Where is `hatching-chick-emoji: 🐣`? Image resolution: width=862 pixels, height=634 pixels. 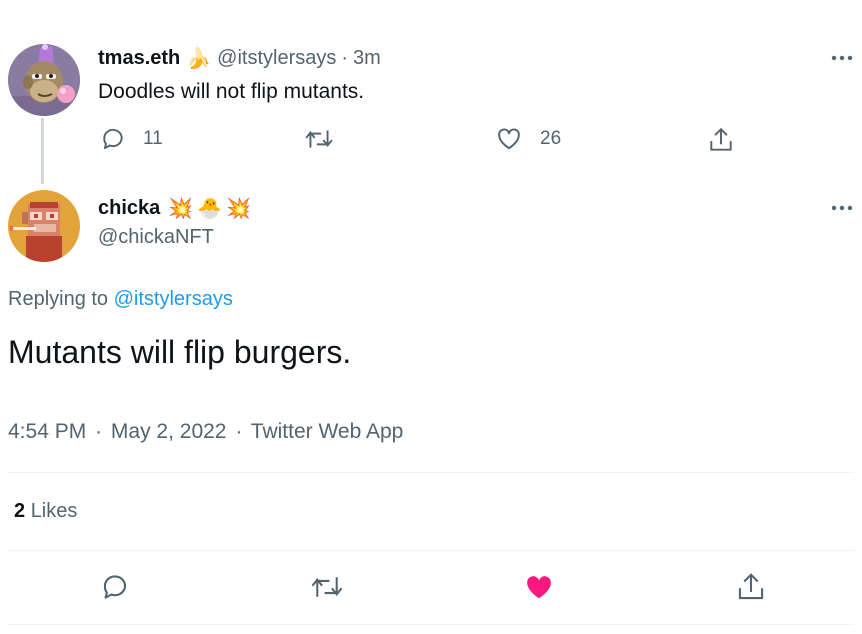
hatching-chick-emoji: 🐣 is located at coordinates (210, 209).